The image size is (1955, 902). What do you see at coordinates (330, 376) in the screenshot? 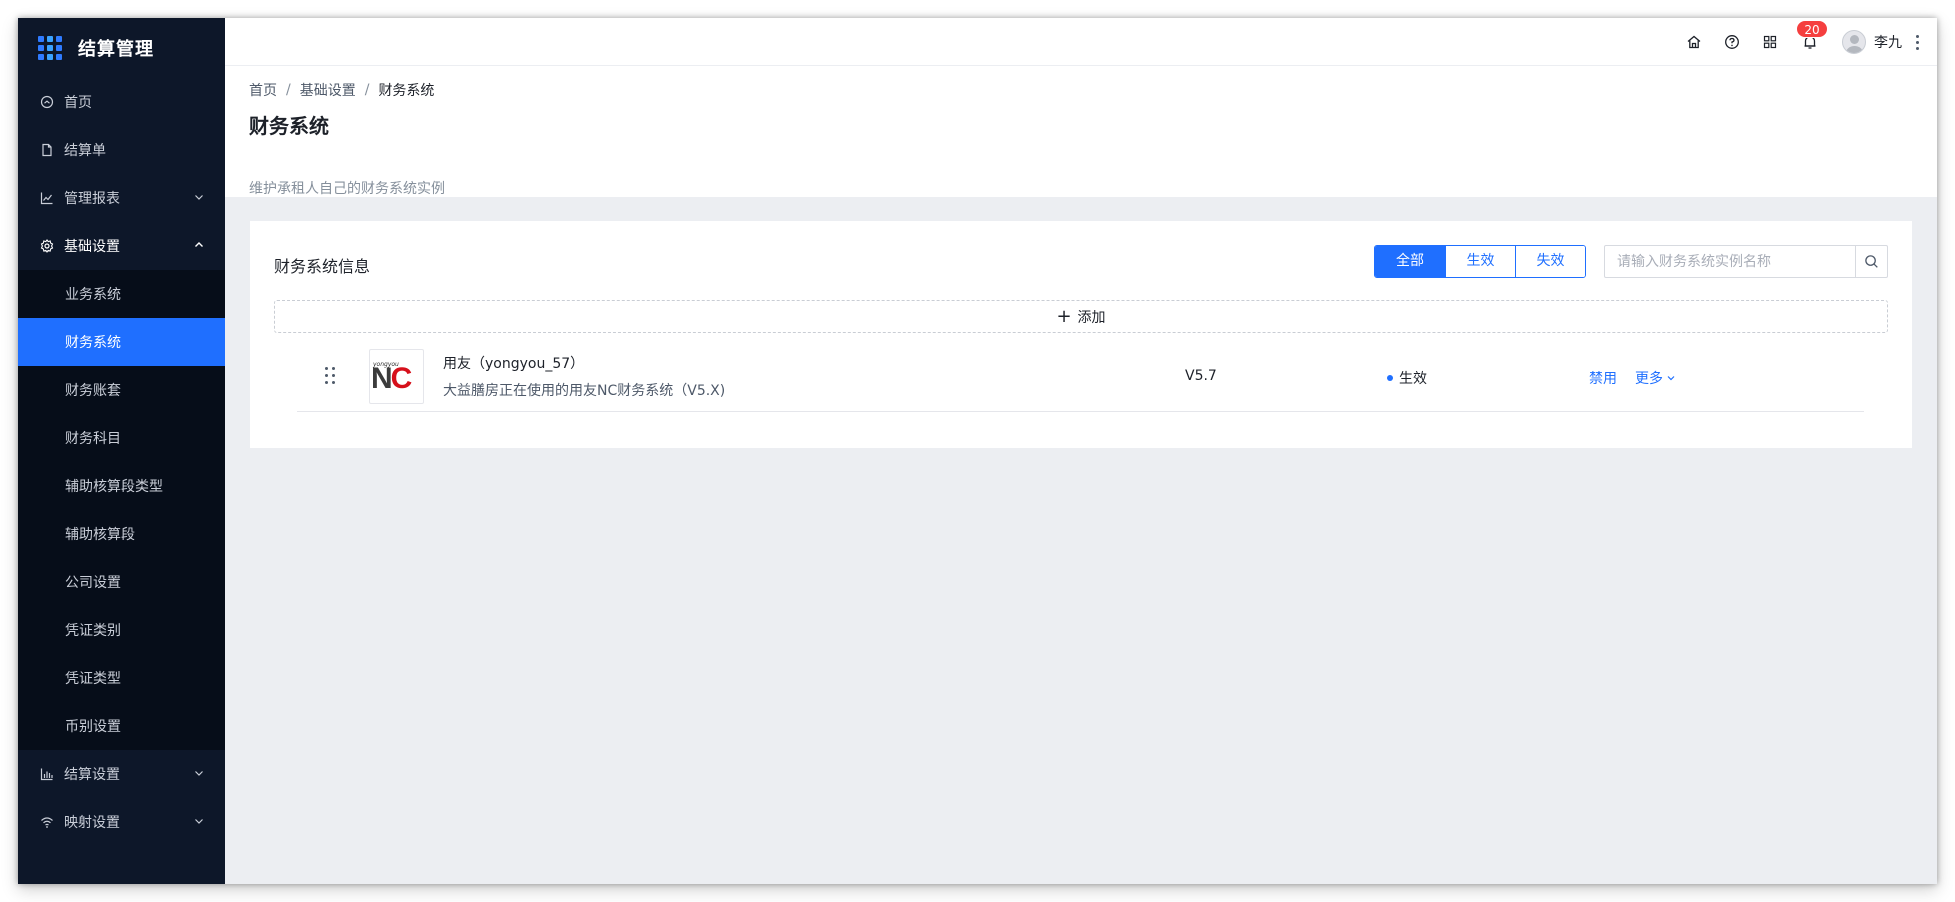
I see `drag-handle-icon` at bounding box center [330, 376].